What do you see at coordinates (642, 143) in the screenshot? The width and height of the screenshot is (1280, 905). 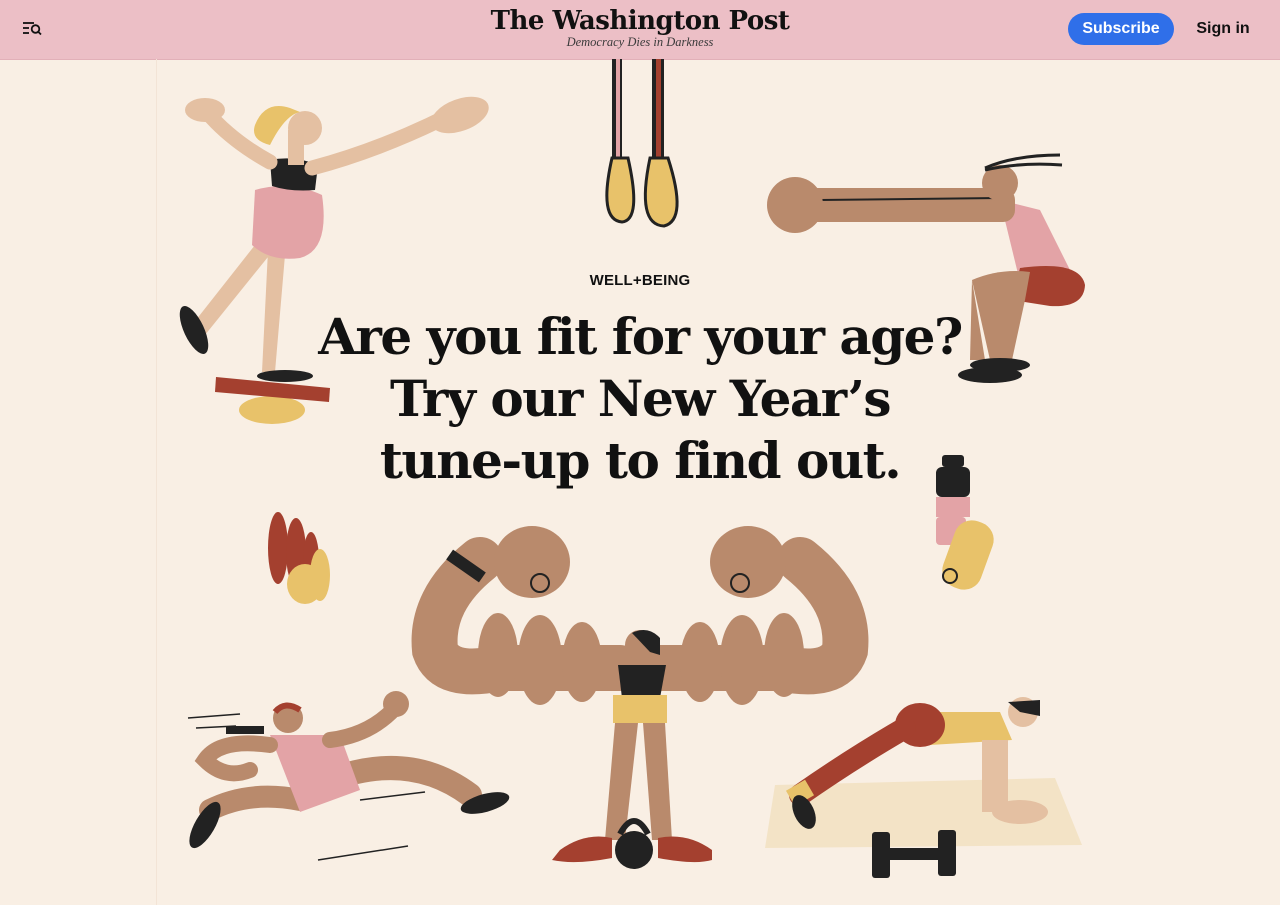 I see `suspension-straps-illustration` at bounding box center [642, 143].